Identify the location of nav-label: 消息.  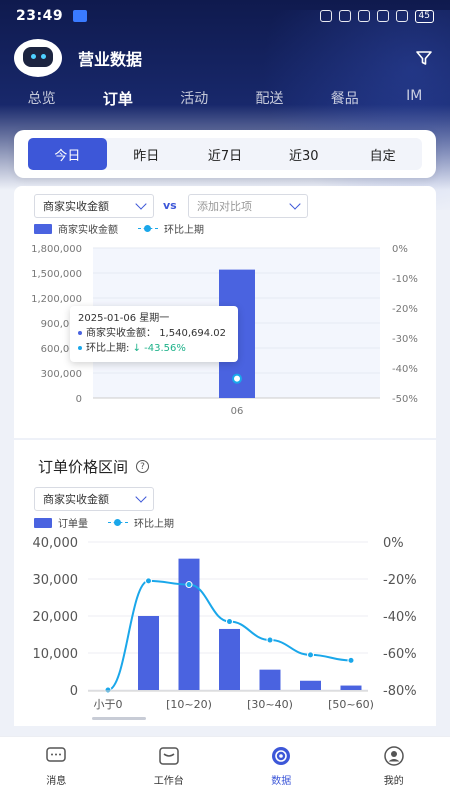
(56, 781).